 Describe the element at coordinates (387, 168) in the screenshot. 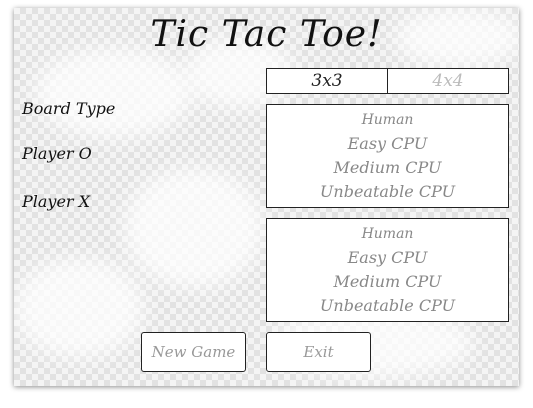

I see `player-o-option-medium-cpu: Medium CPU` at that location.